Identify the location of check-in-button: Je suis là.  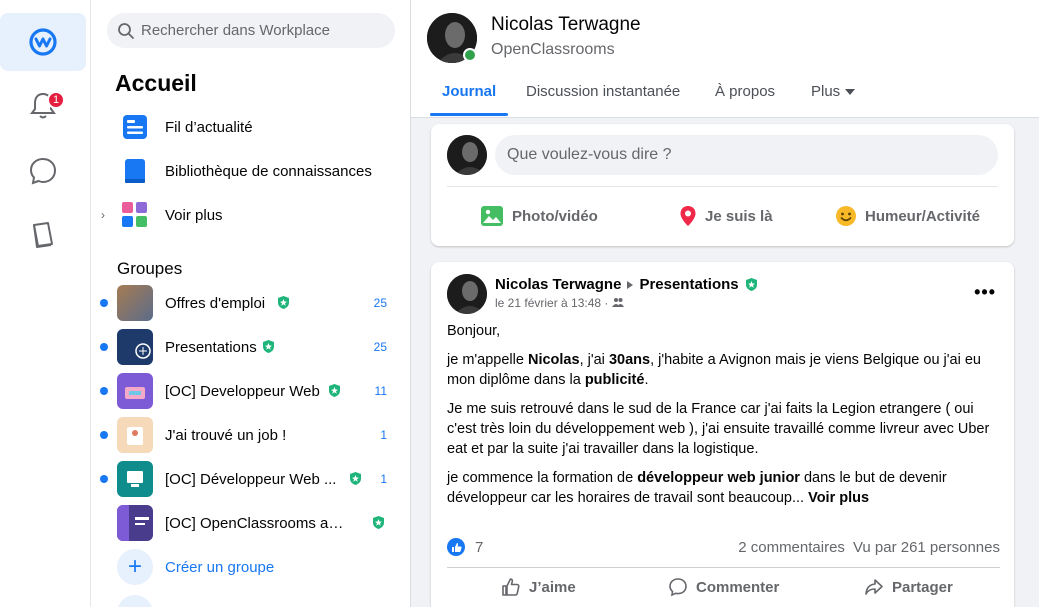
(726, 216).